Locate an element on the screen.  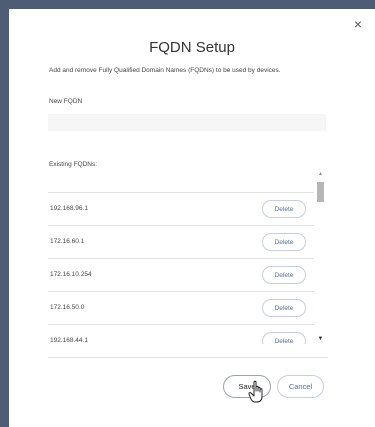
page-backdrop-left is located at coordinates (4, 218).